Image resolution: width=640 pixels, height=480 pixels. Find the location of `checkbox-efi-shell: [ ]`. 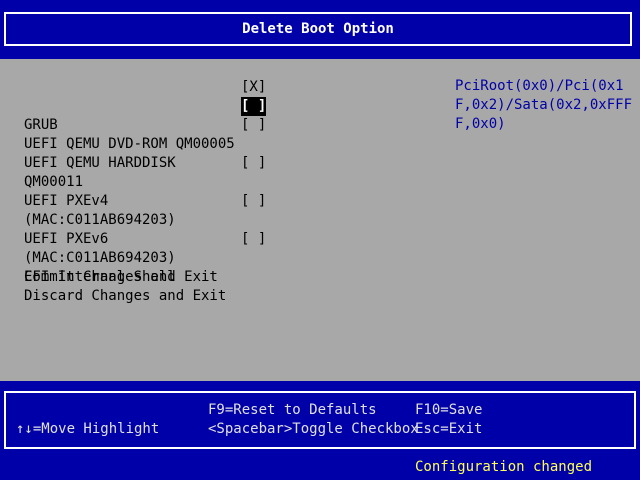

checkbox-efi-shell: [ ] is located at coordinates (253, 239).